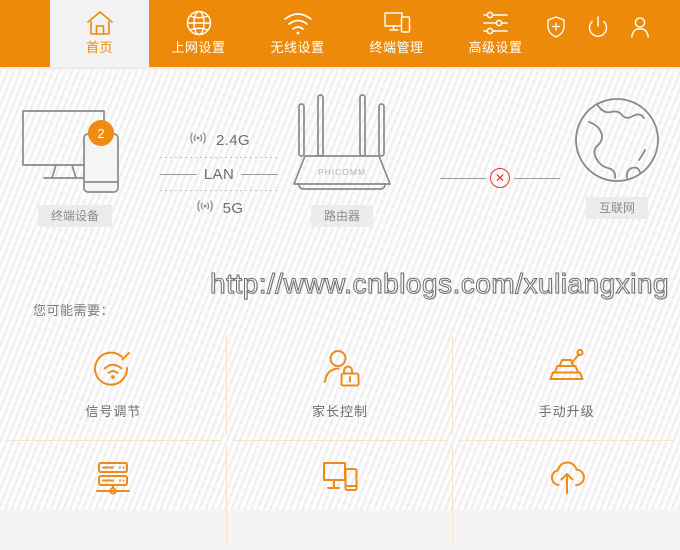 This screenshot has width=680, height=550. What do you see at coordinates (396, 47) in the screenshot?
I see `nav-item-device-management-label: 终端管理` at bounding box center [396, 47].